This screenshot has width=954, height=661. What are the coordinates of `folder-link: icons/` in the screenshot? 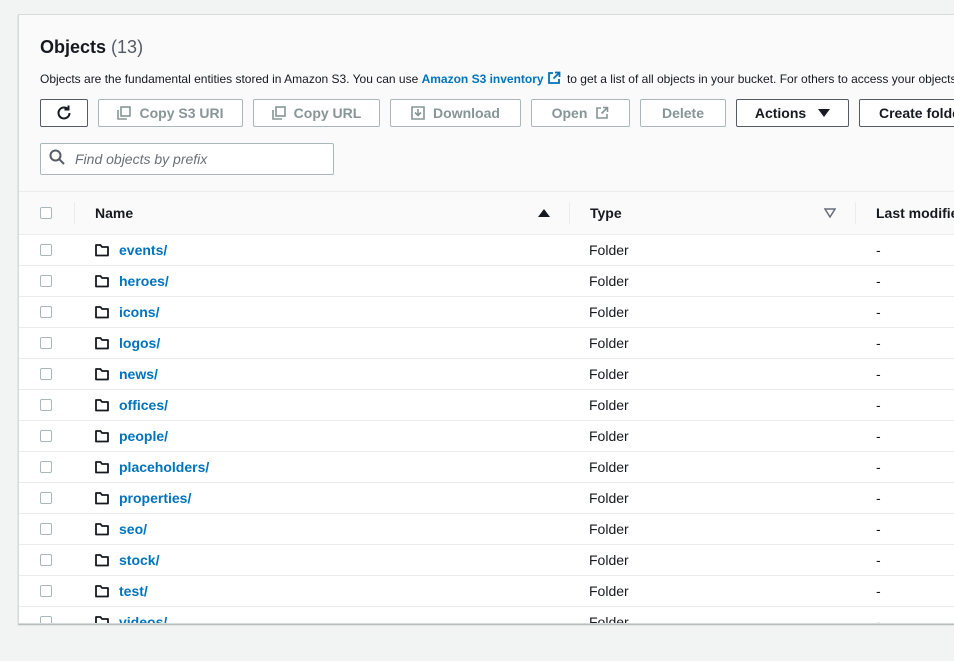 It's located at (139, 312).